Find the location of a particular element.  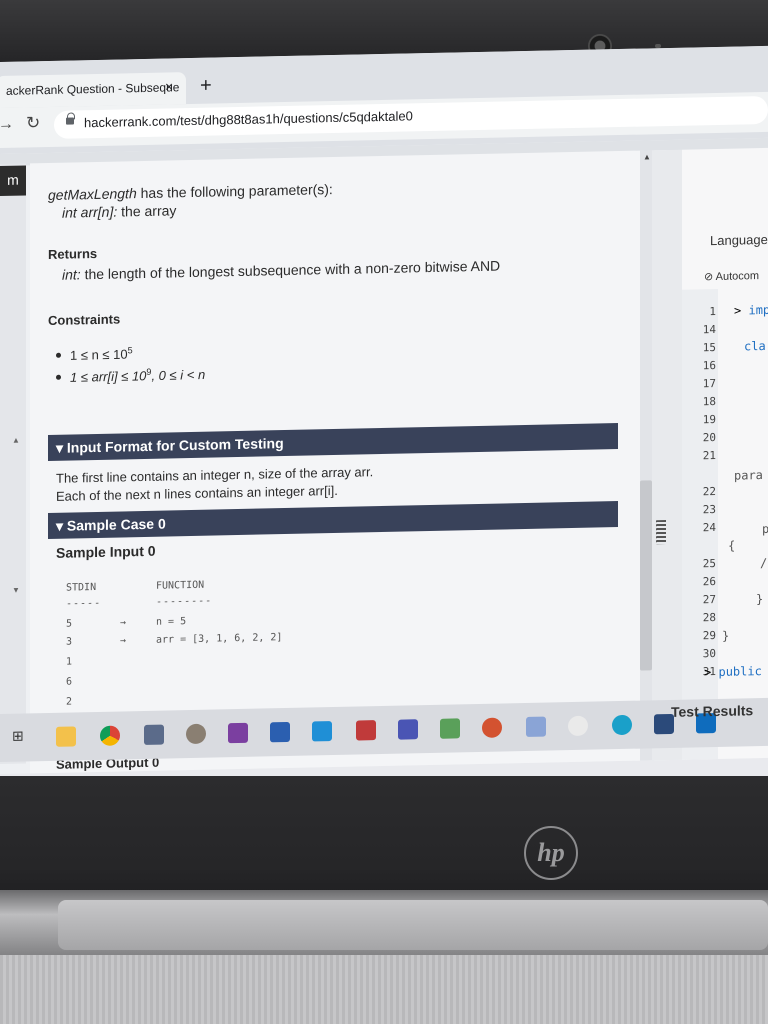

constraint-item: 1 ≤ n ≤ 105 is located at coordinates (101, 354).